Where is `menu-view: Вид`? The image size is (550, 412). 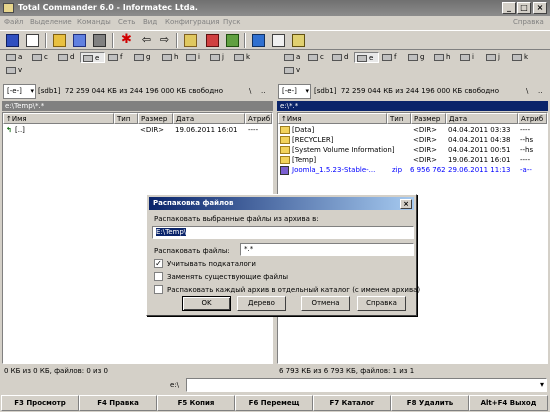
menu-view: Вид is located at coordinates (150, 22).